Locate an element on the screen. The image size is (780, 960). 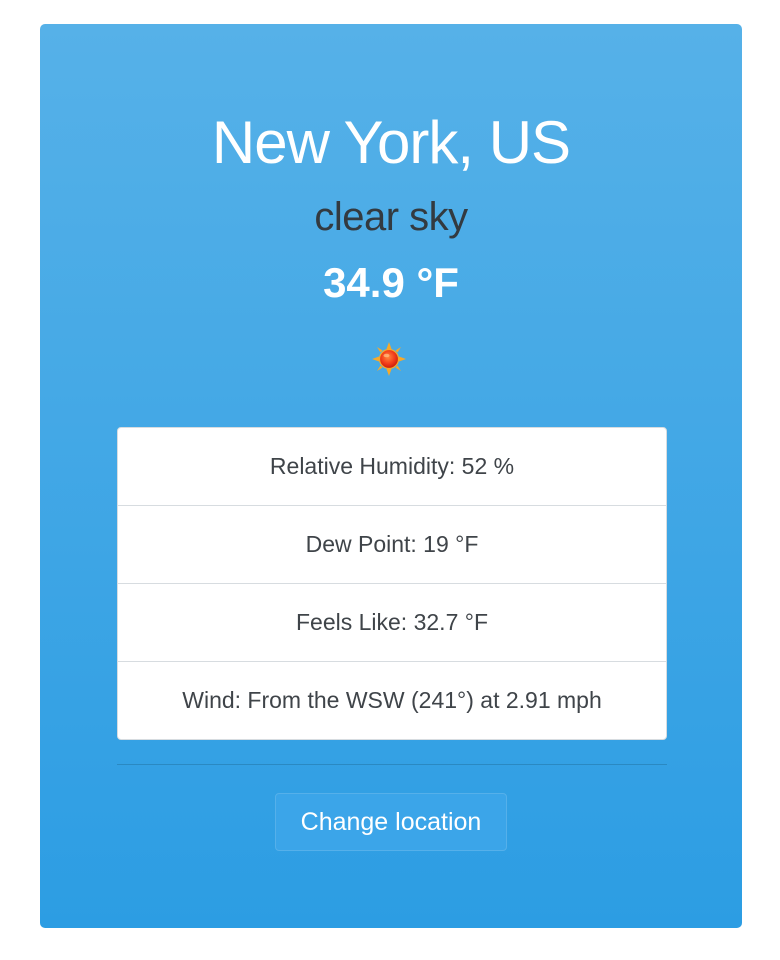
location-title: New York, US is located at coordinates (391, 142).